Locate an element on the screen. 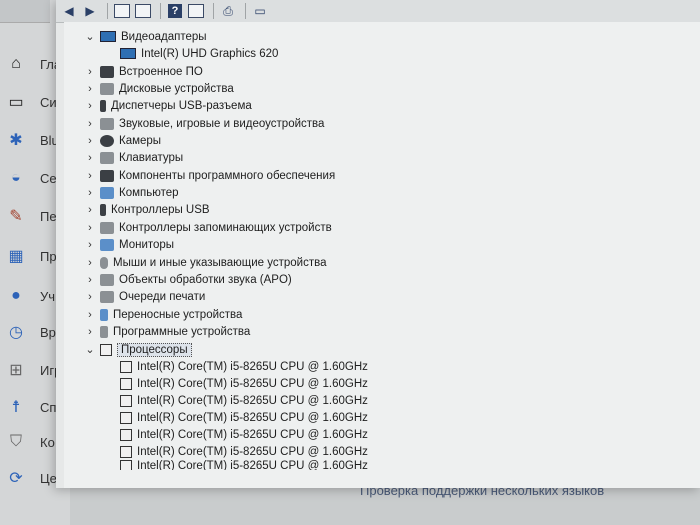  bg-item-gaming: ⊞ Игр is located at coordinates (33, 370).